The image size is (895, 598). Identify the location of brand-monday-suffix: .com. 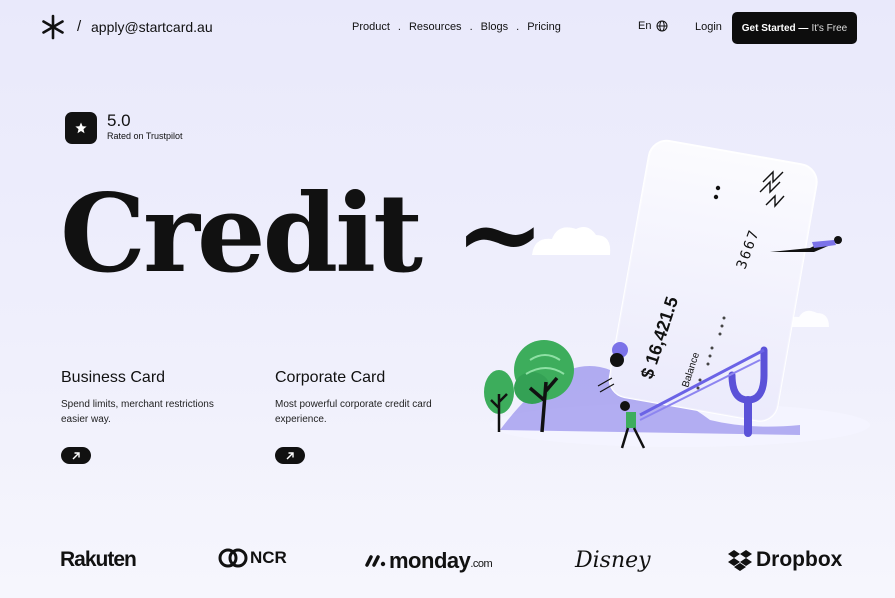
(481, 564).